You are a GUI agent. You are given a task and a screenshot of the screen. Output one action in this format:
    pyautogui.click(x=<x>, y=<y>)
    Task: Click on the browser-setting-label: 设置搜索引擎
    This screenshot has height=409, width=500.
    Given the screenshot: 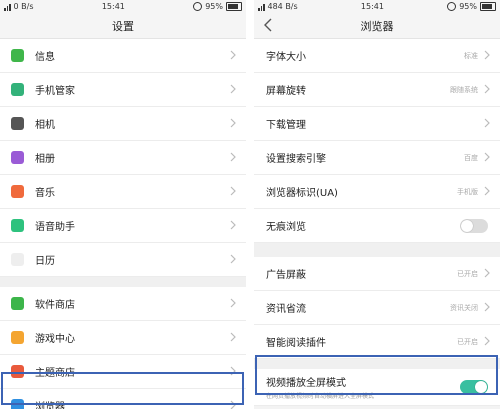 What is the action you would take?
    pyautogui.click(x=296, y=159)
    